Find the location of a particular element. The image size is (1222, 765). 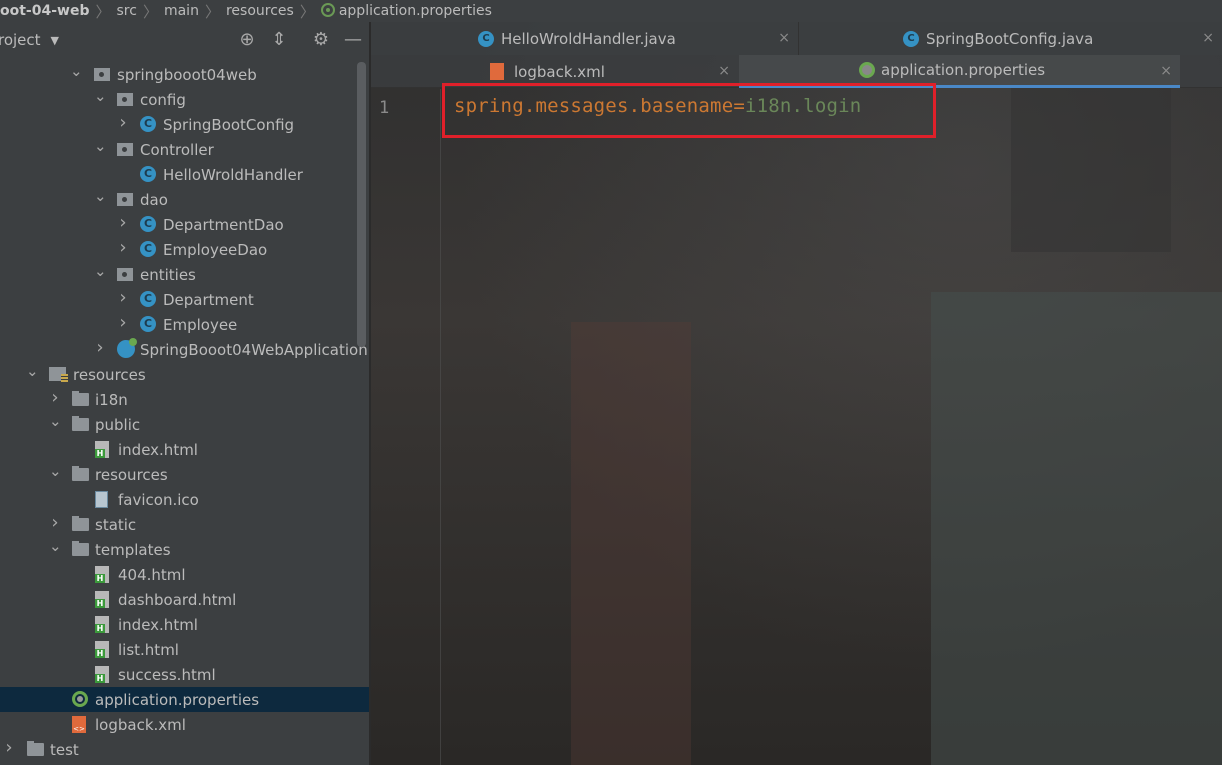

tree-item: ⌄ public is located at coordinates (184, 424).